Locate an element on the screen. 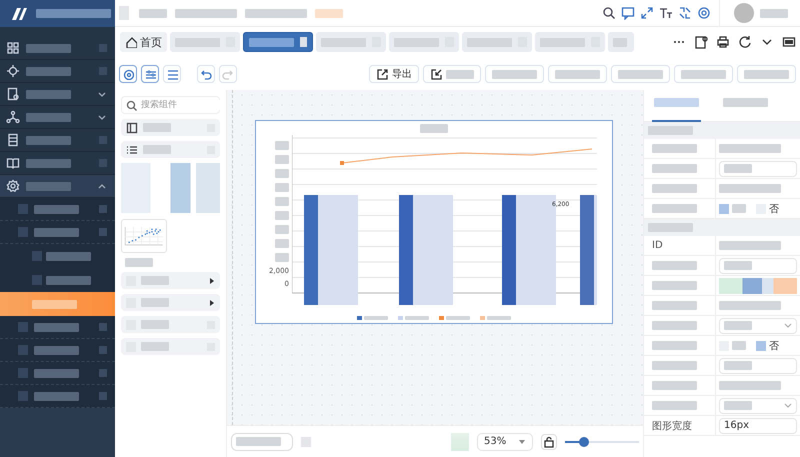 The image size is (800, 457). sidebar-item is located at coordinates (57, 186).